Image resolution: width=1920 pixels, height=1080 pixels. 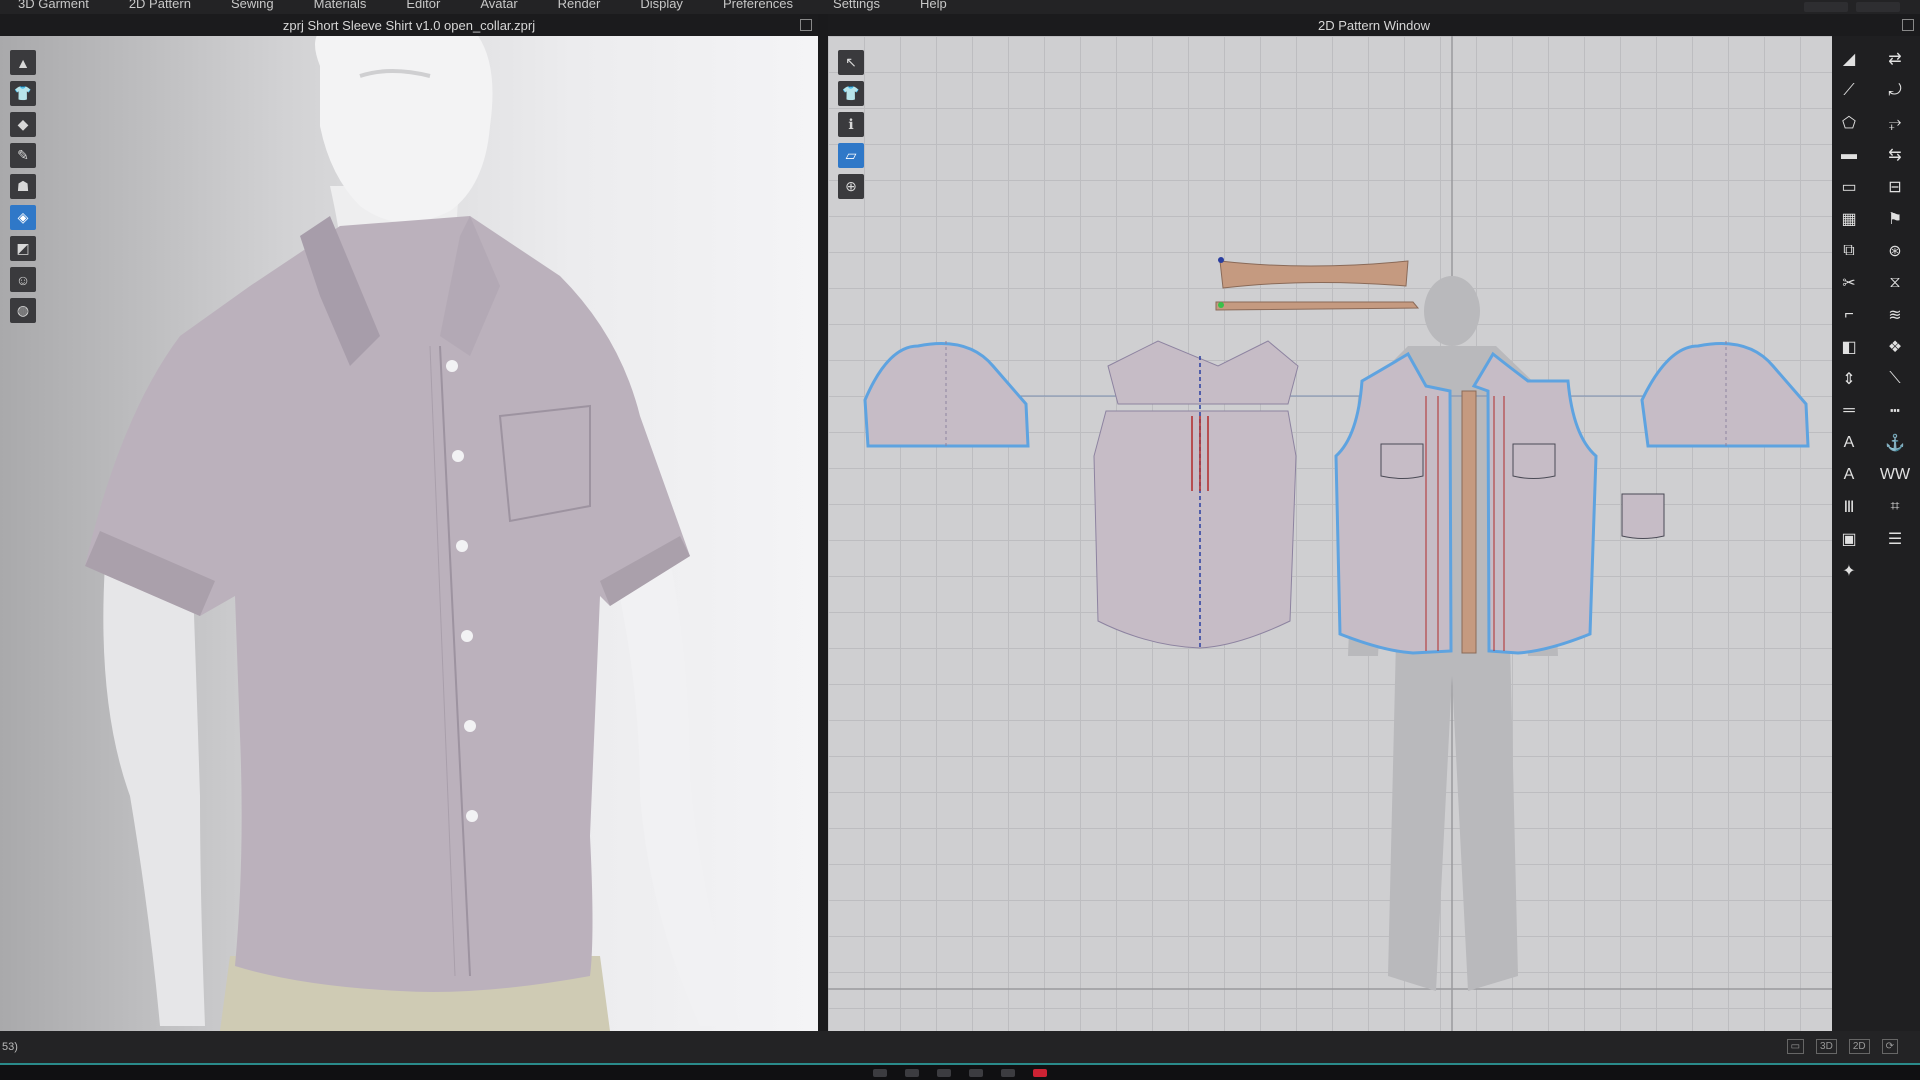 What do you see at coordinates (1849, 283) in the screenshot?
I see `cut-icon: ✂` at bounding box center [1849, 283].